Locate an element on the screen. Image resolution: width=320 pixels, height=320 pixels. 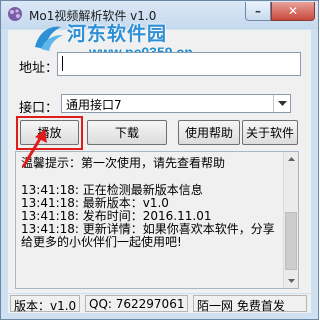
pointer-arrow-icon is located at coordinates (34, 148).